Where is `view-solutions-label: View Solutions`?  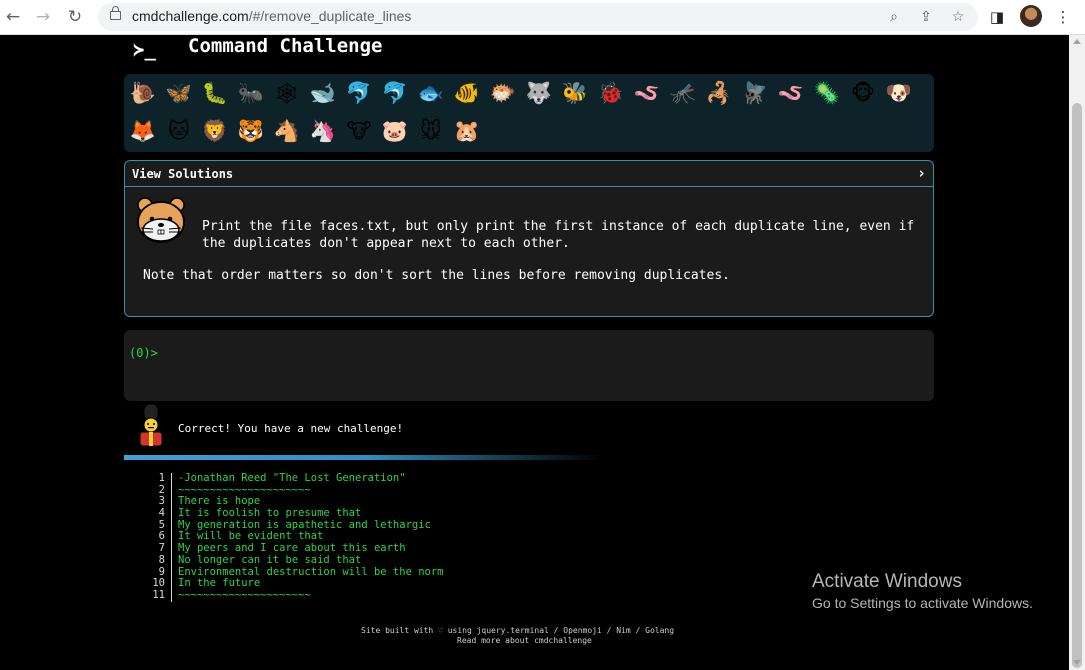 view-solutions-label: View Solutions is located at coordinates (182, 174).